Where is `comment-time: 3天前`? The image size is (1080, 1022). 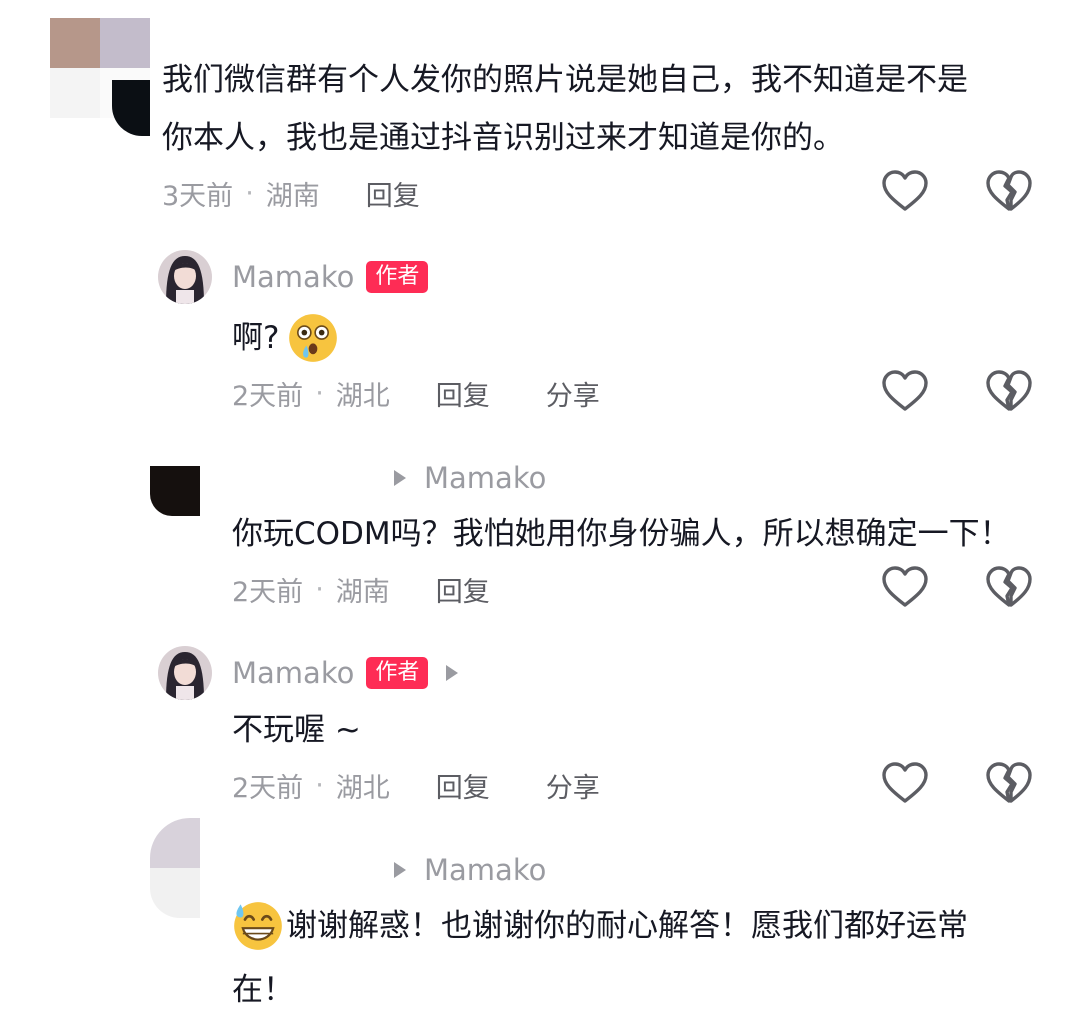 comment-time: 3天前 is located at coordinates (198, 196).